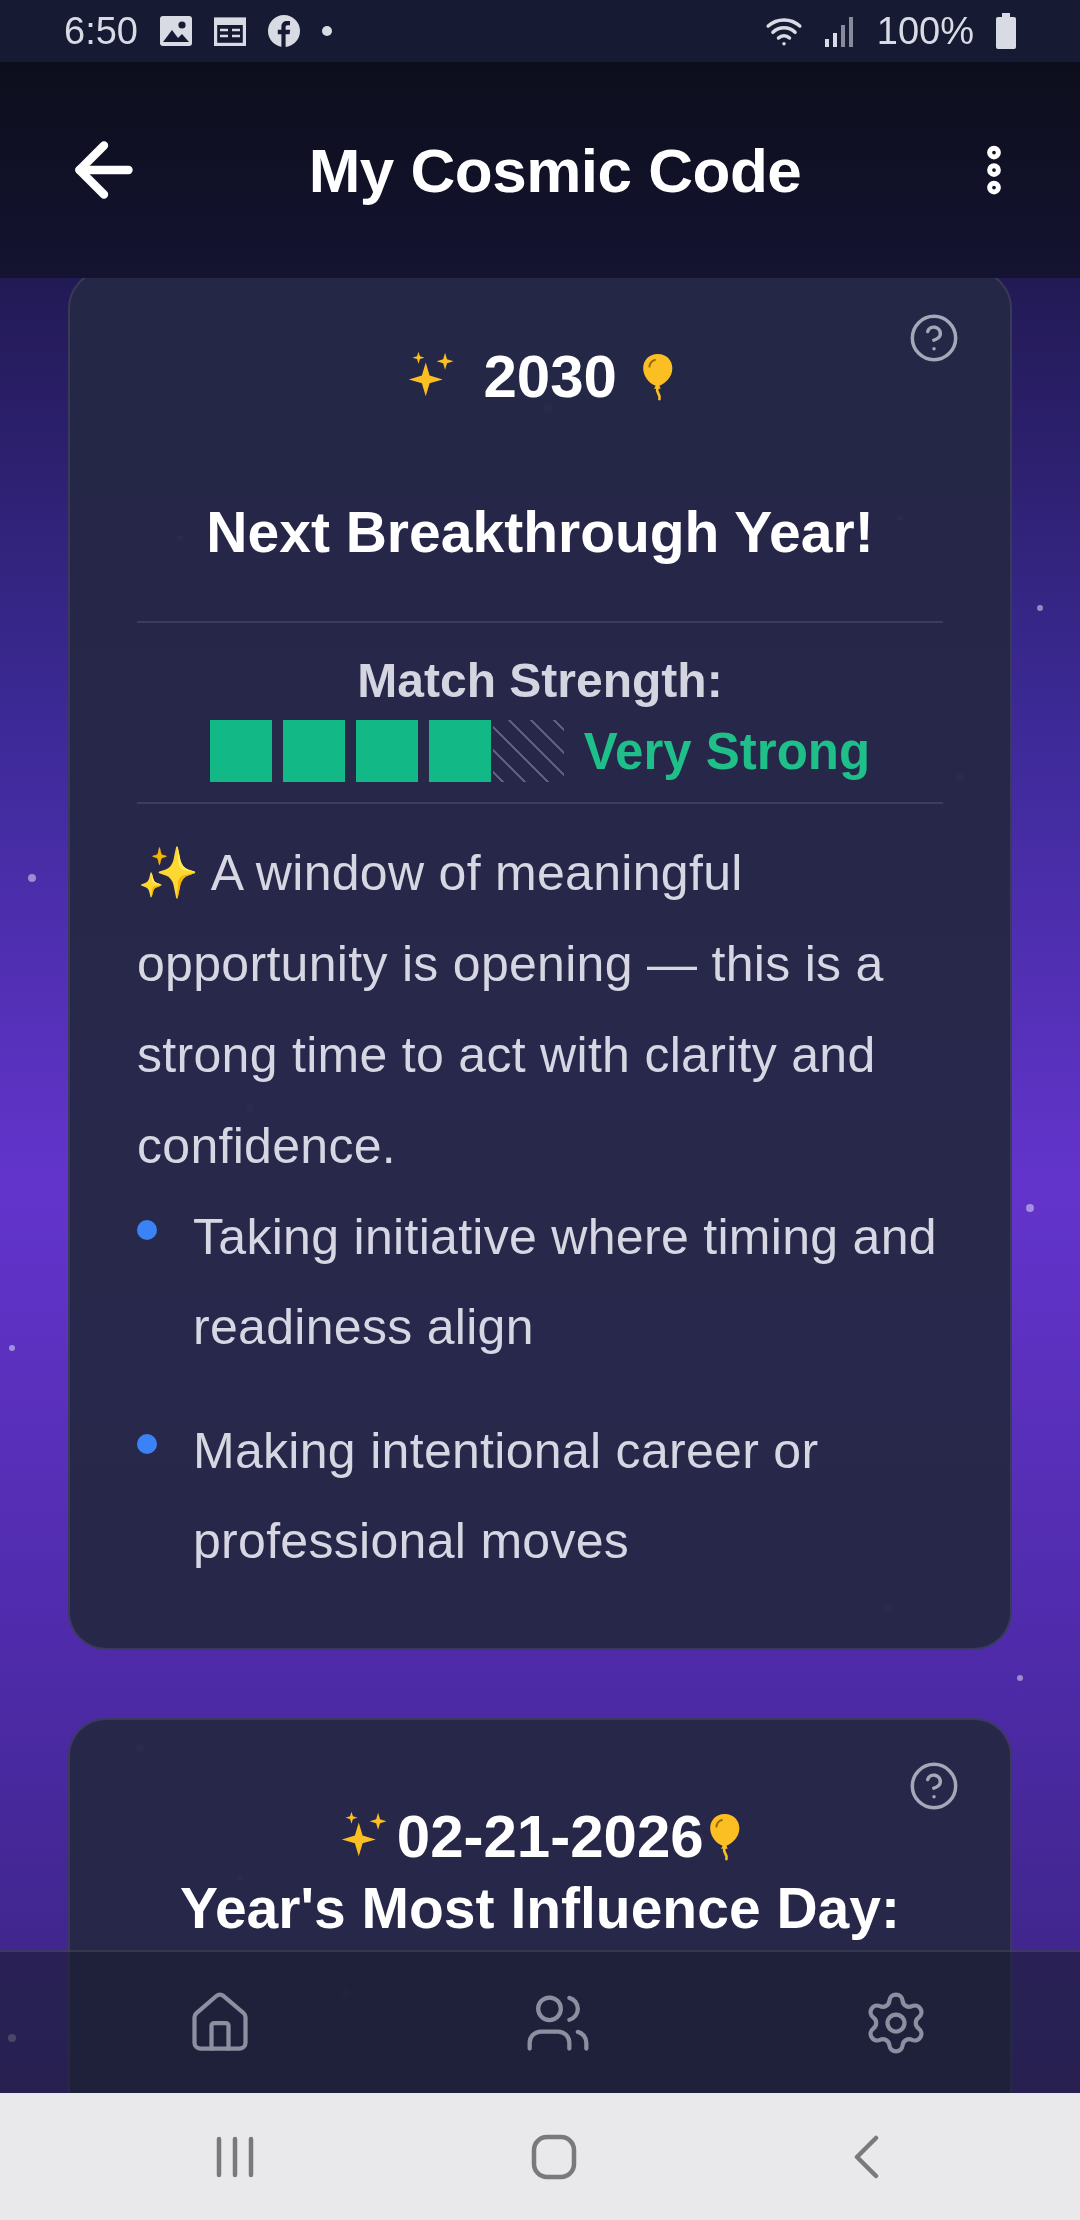 This screenshot has width=1080, height=2220. Describe the element at coordinates (553, 2156) in the screenshot. I see `system-home-icon` at that location.